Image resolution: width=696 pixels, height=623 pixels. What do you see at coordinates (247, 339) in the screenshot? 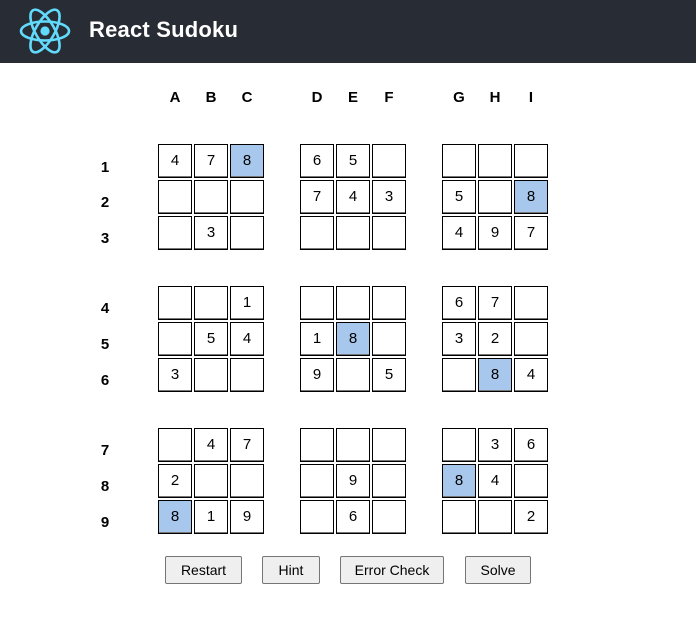
I see `sudoku-cell-c5: 4` at bounding box center [247, 339].